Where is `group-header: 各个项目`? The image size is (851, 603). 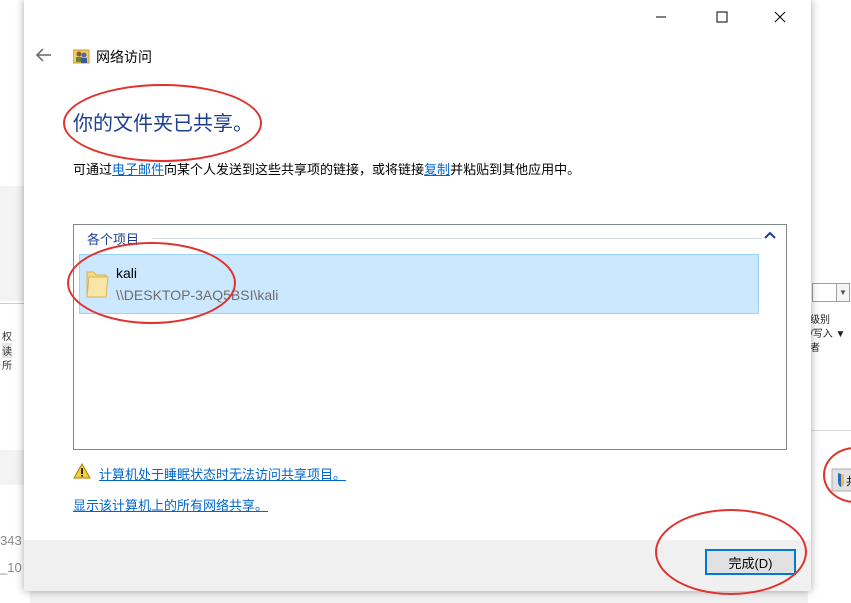 group-header: 各个项目 is located at coordinates (113, 239).